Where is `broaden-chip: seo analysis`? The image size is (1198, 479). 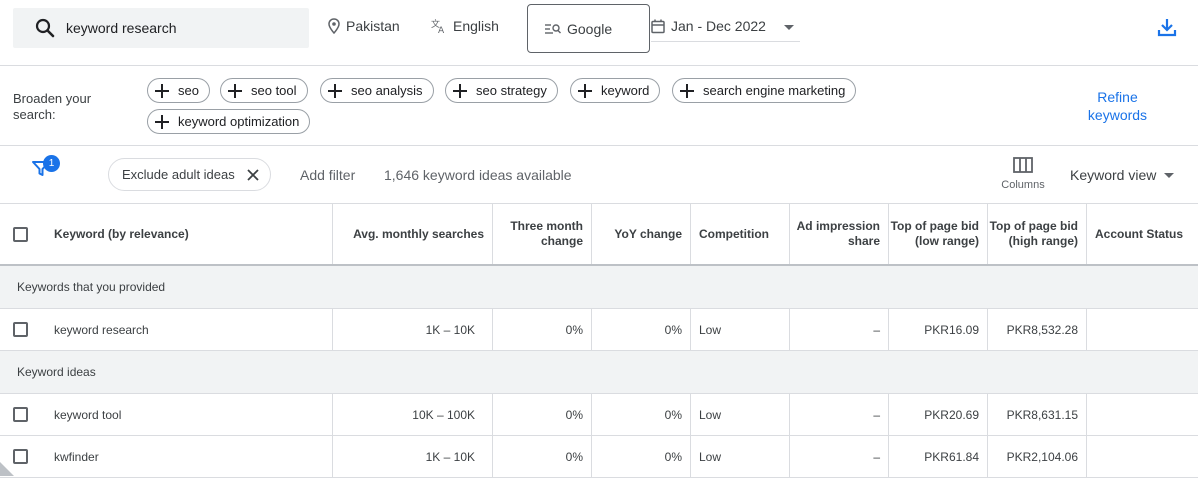 broaden-chip: seo analysis is located at coordinates (377, 90).